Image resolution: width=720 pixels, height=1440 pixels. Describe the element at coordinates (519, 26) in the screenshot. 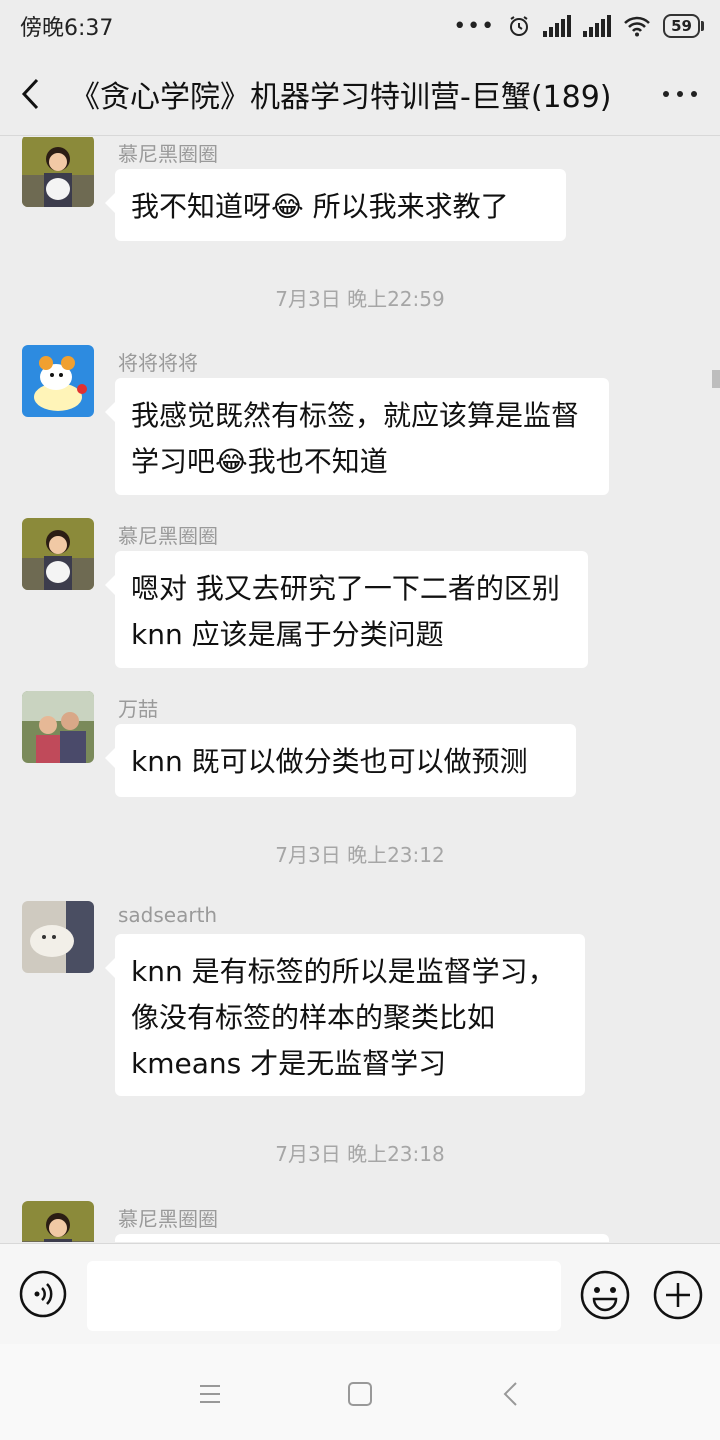

I see `alarm-icon` at that location.